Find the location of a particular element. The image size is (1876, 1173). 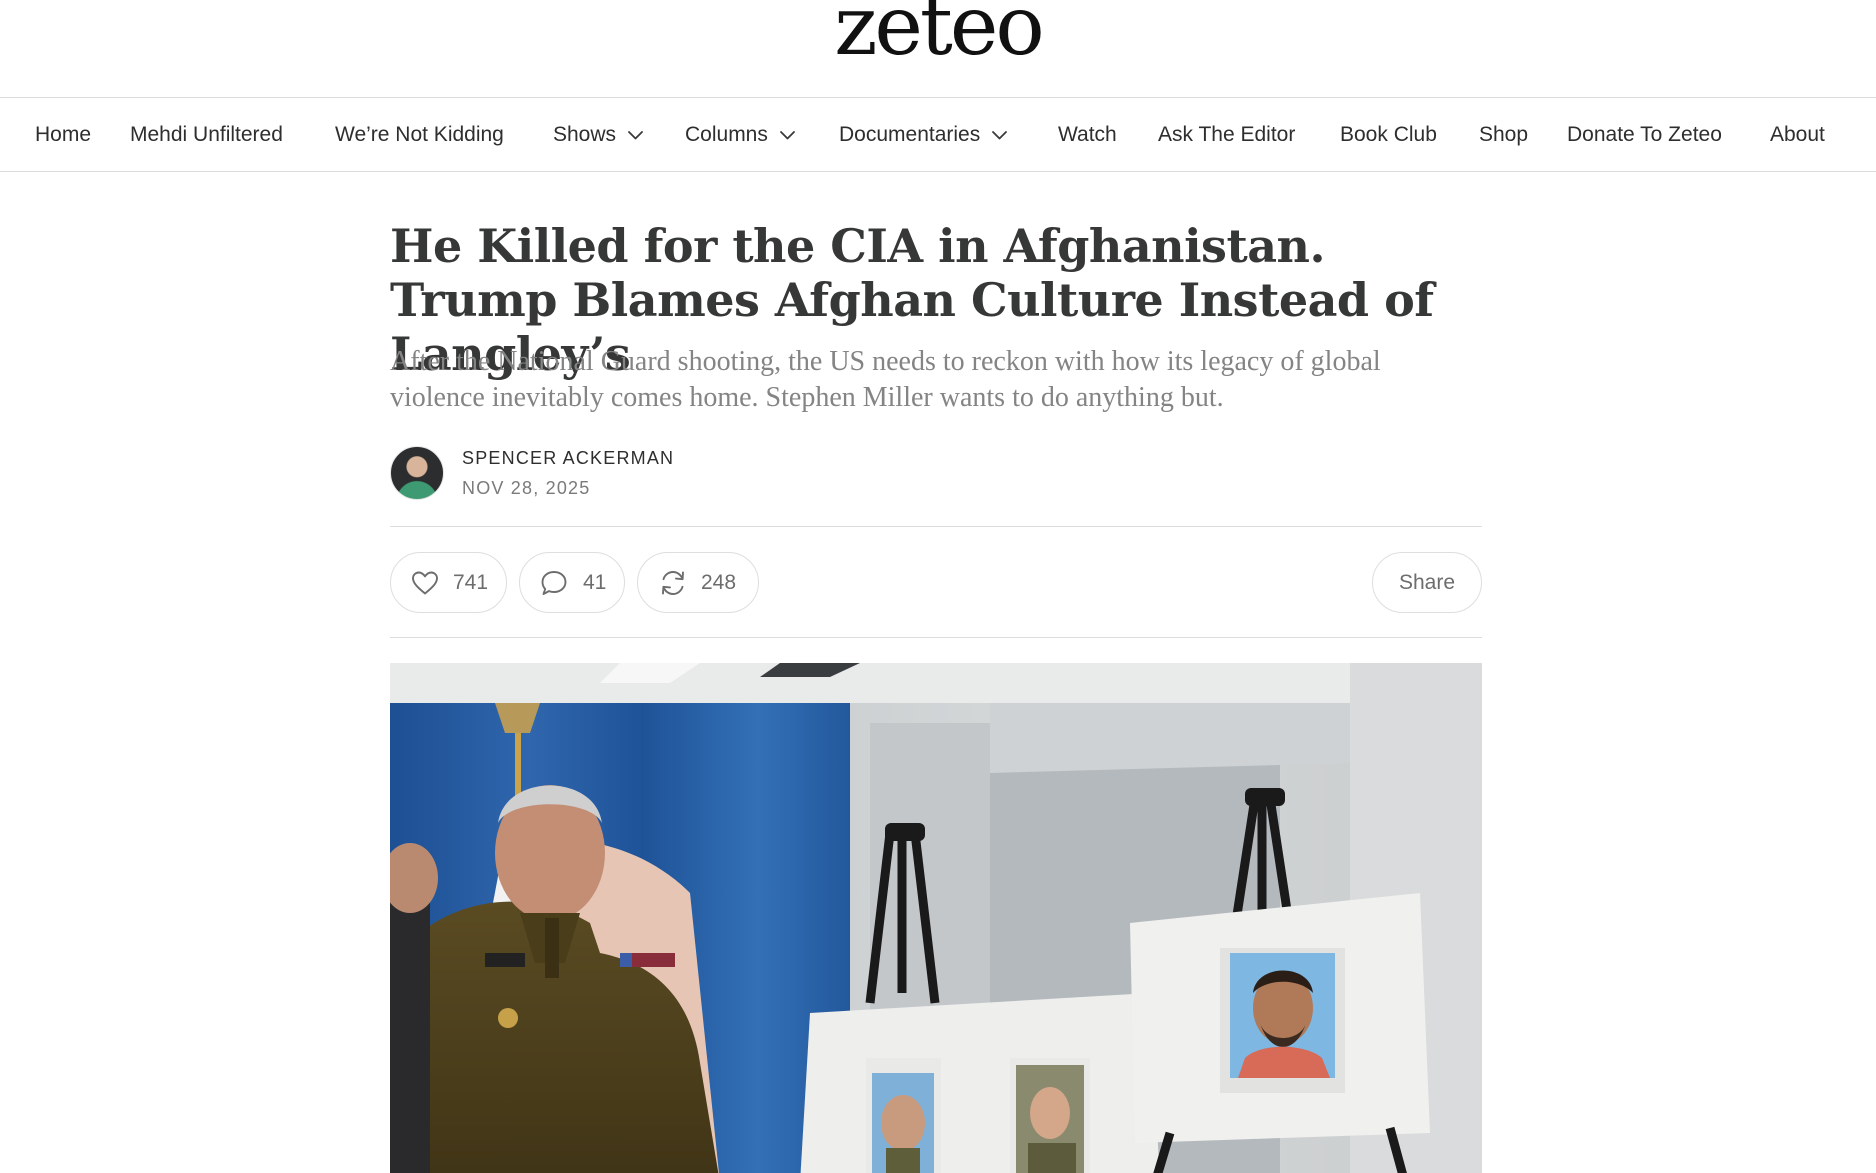

nav-item-ask-the-editor: Ask The Editor is located at coordinates (1226, 135).